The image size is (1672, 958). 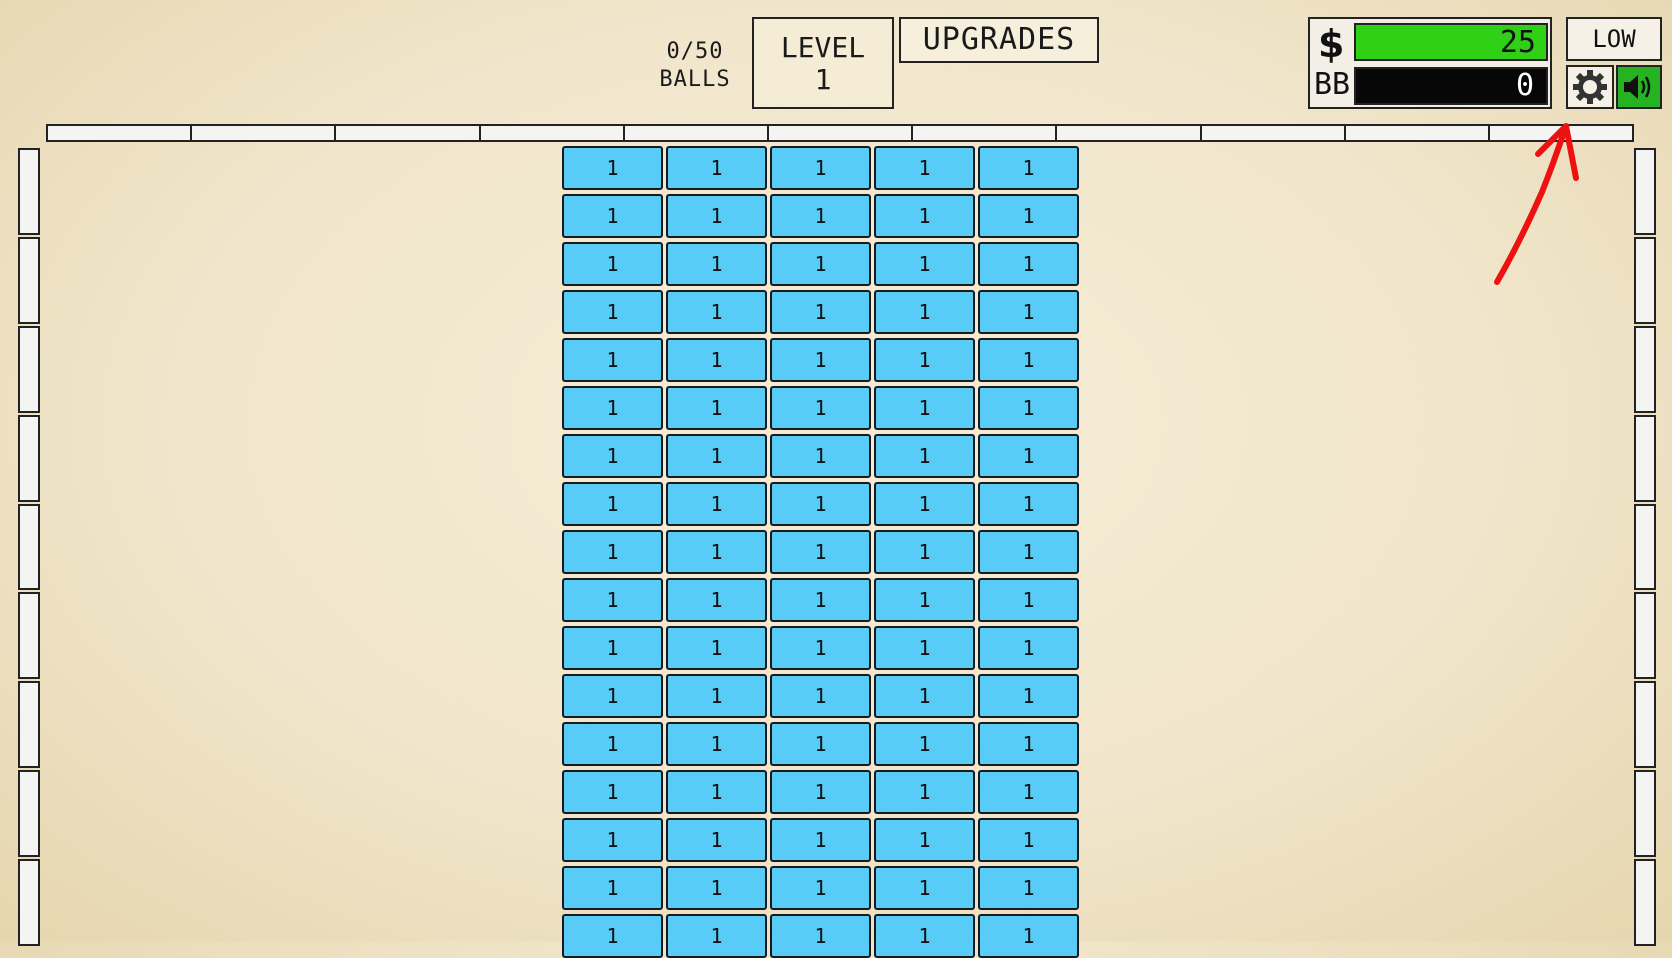 What do you see at coordinates (695, 51) in the screenshot?
I see `ball-count: 0/50` at bounding box center [695, 51].